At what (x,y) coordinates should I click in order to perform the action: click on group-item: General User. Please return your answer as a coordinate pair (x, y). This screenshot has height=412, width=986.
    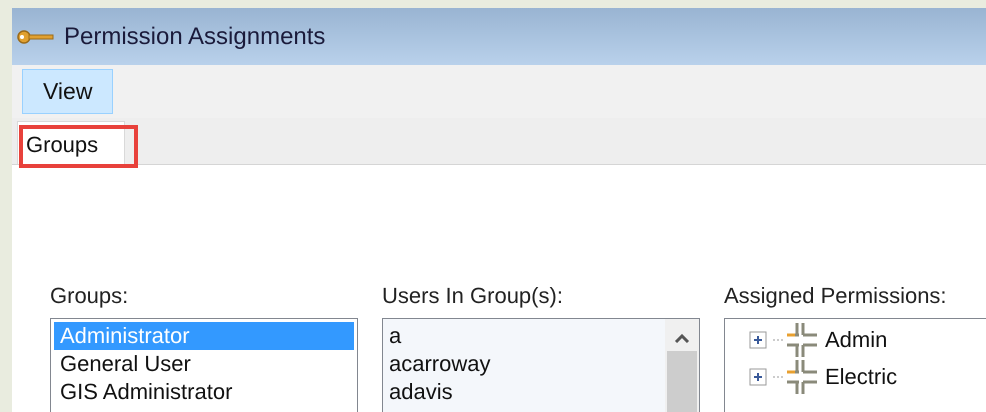
    Looking at the image, I should click on (204, 364).